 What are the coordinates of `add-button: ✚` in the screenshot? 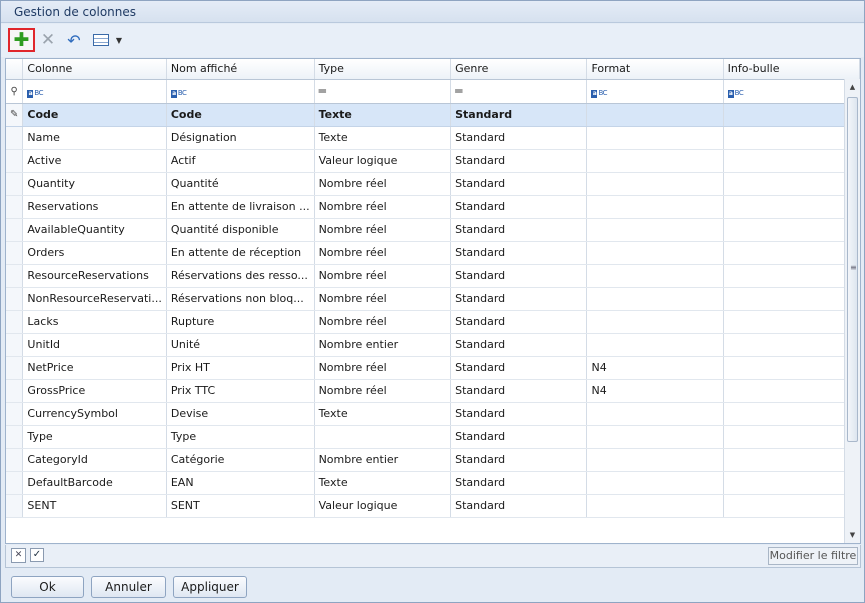 It's located at (21, 40).